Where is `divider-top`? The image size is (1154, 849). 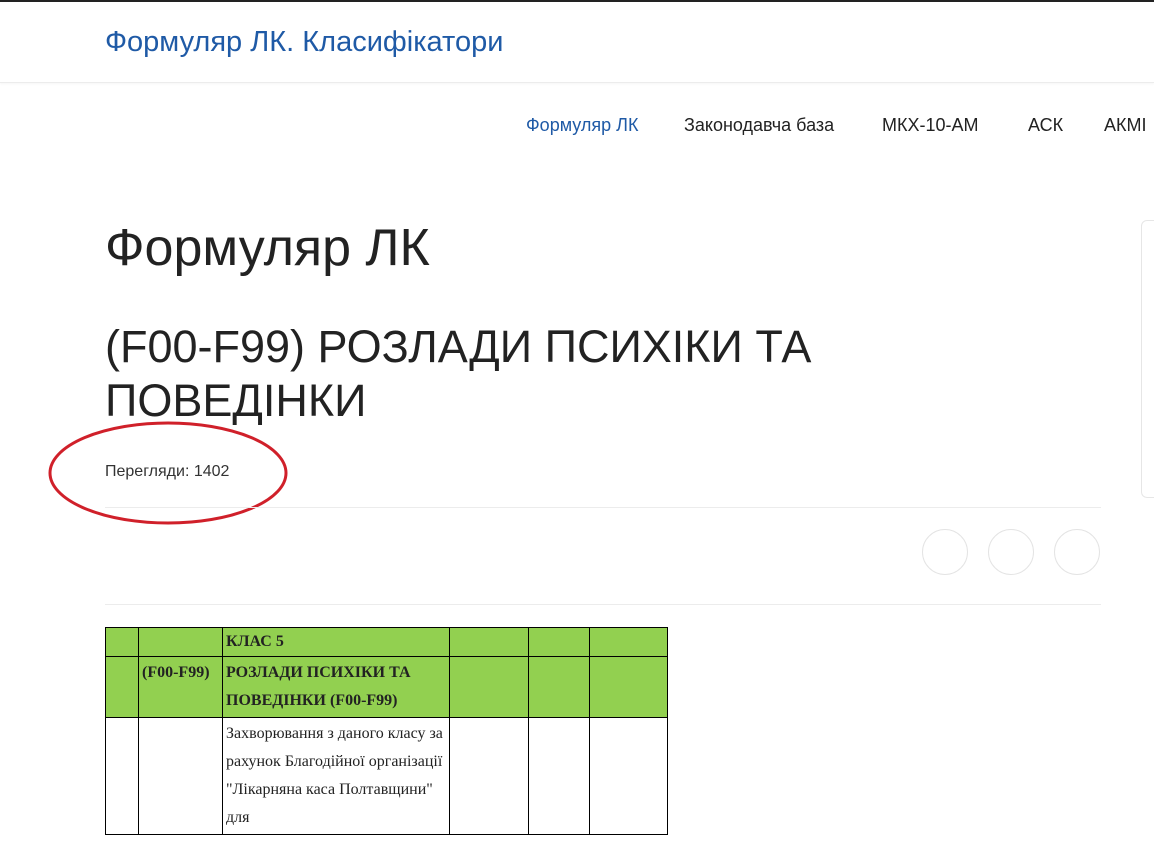
divider-top is located at coordinates (603, 507).